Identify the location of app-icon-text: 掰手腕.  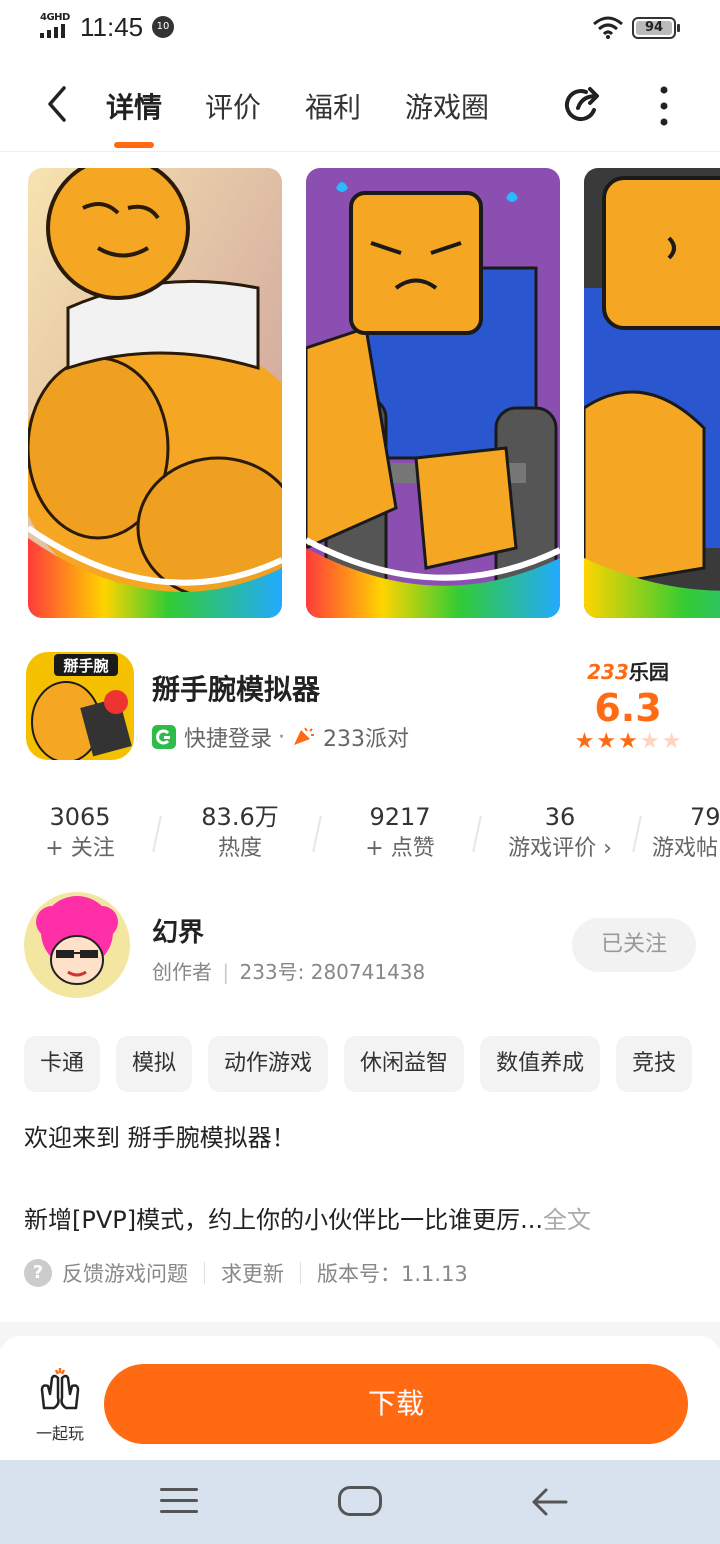
(85, 666).